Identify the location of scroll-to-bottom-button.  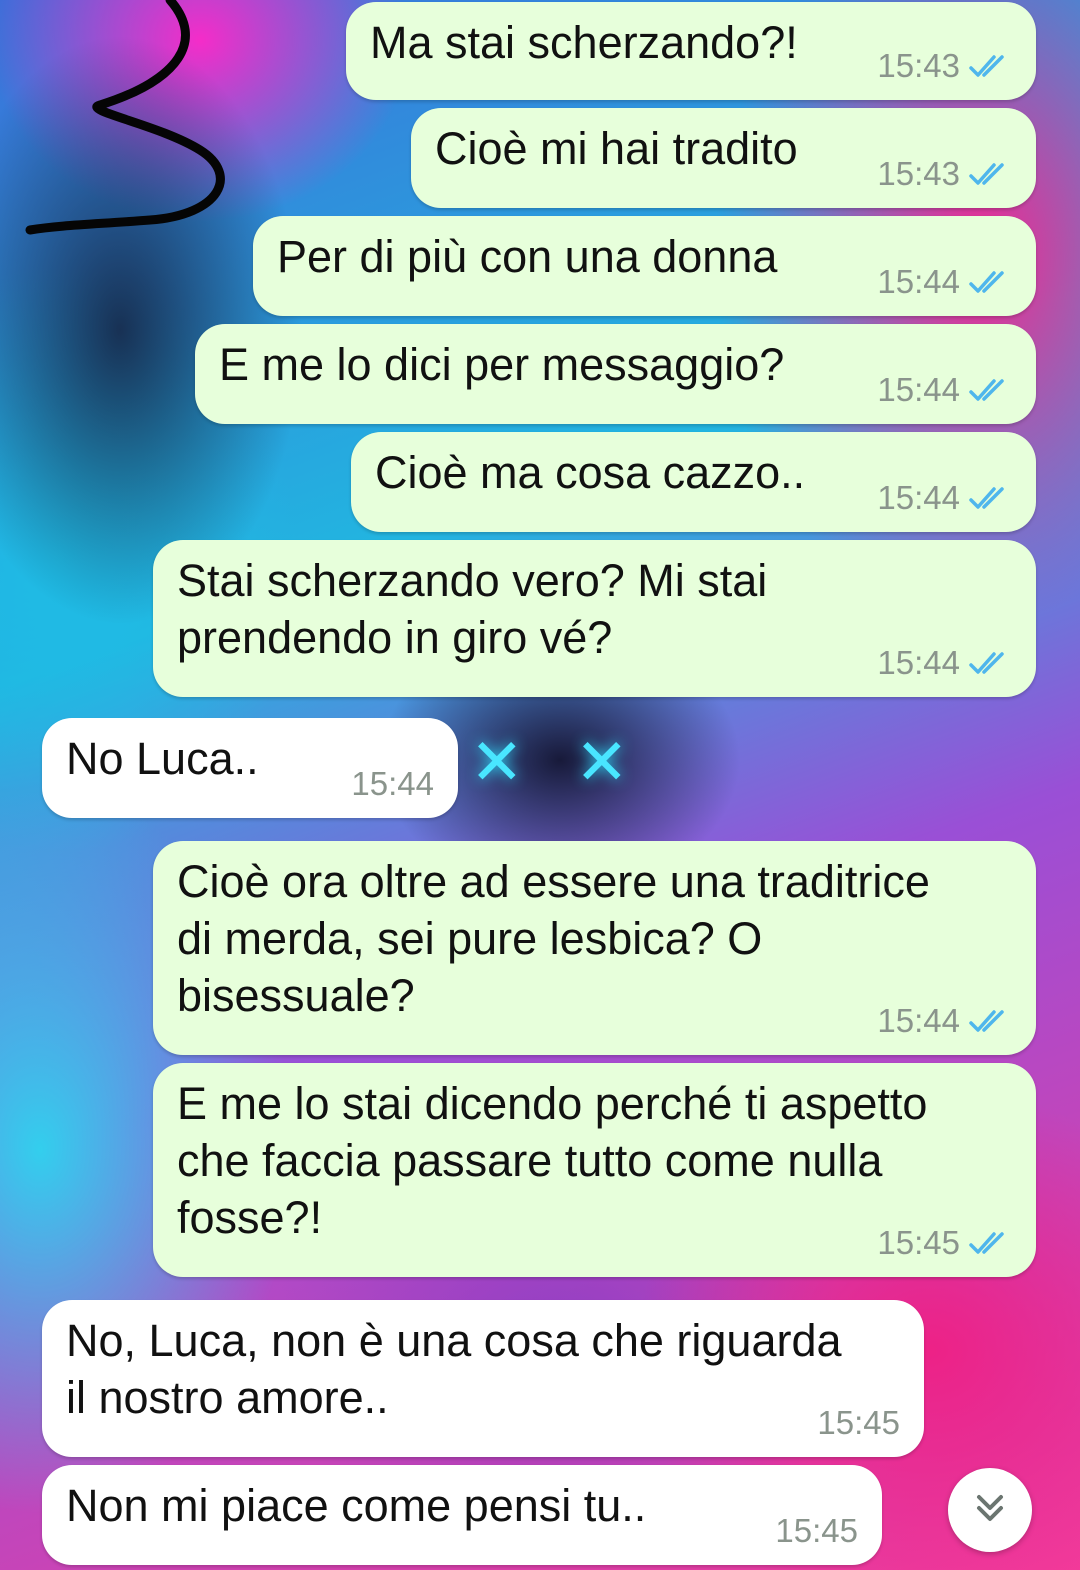
(990, 1510).